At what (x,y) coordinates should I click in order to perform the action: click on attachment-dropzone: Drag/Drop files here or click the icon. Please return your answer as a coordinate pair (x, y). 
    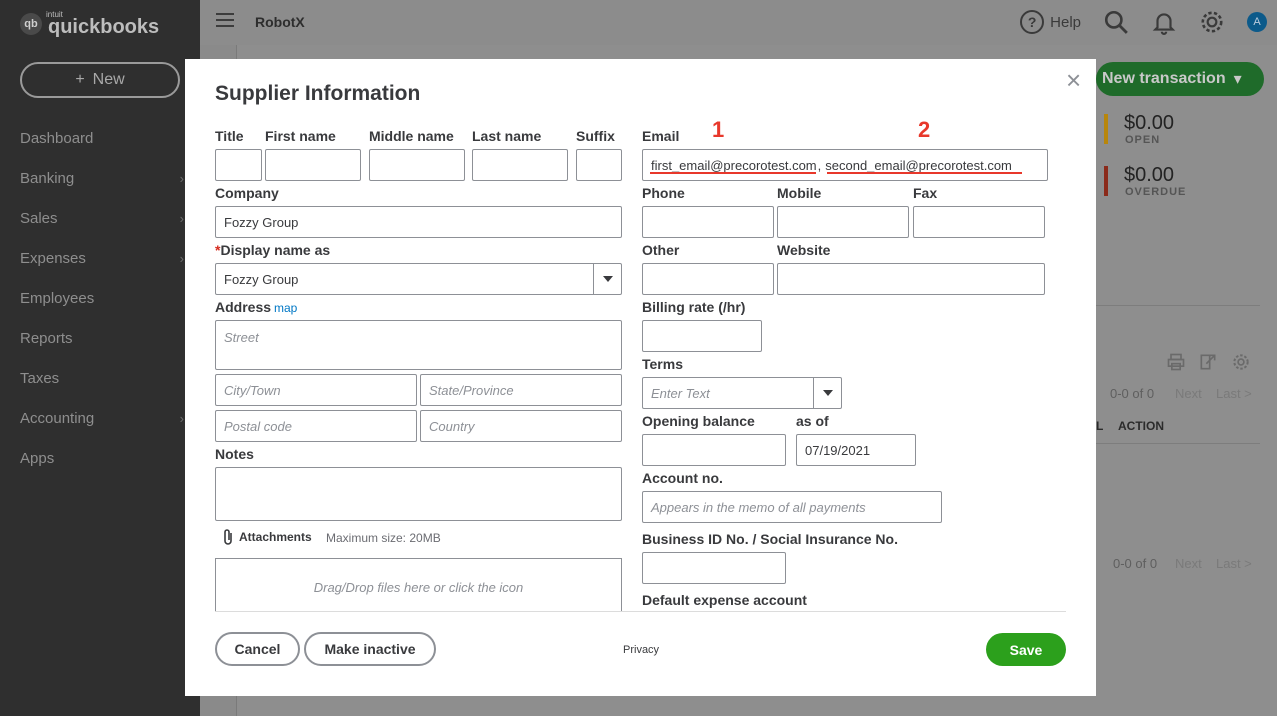
    Looking at the image, I should click on (418, 584).